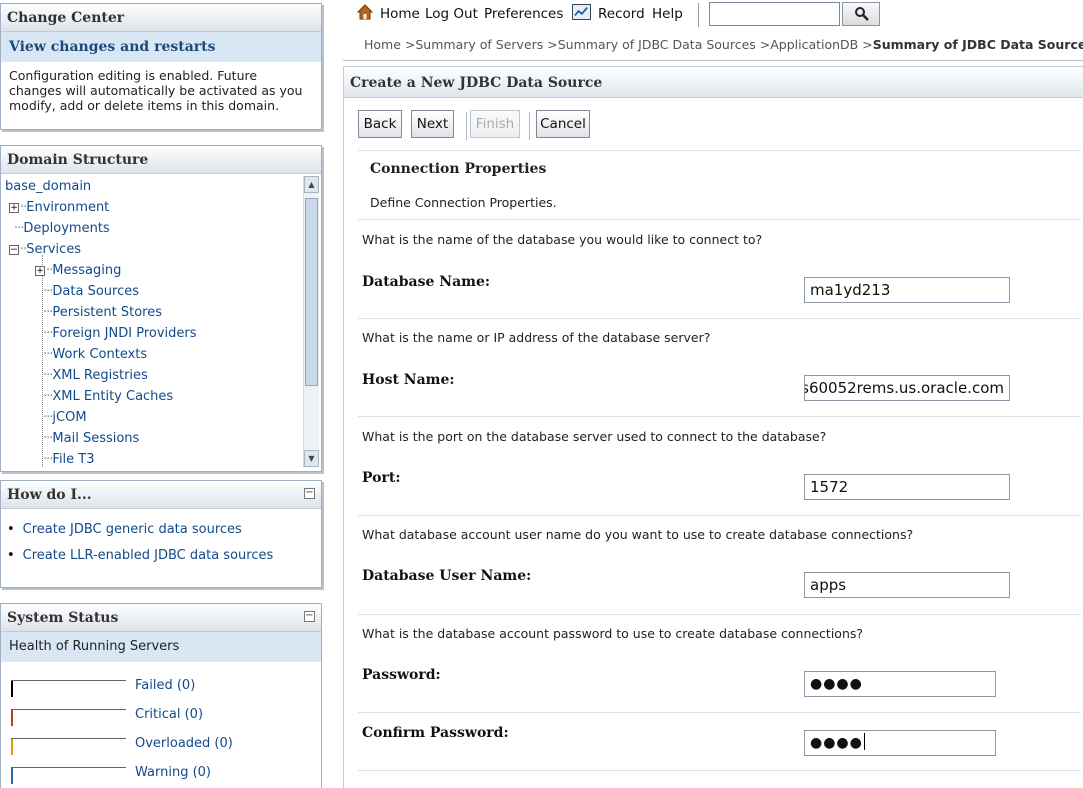 The width and height of the screenshot is (1083, 788). What do you see at coordinates (161, 495) in the screenshot?
I see `how-do-i-title: How do I... −` at bounding box center [161, 495].